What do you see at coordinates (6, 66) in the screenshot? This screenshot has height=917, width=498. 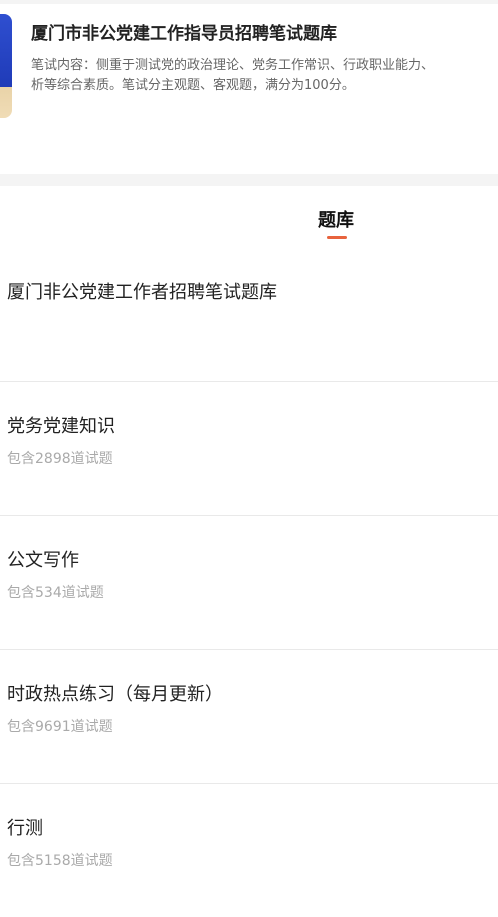 I see `course-cover-image` at bounding box center [6, 66].